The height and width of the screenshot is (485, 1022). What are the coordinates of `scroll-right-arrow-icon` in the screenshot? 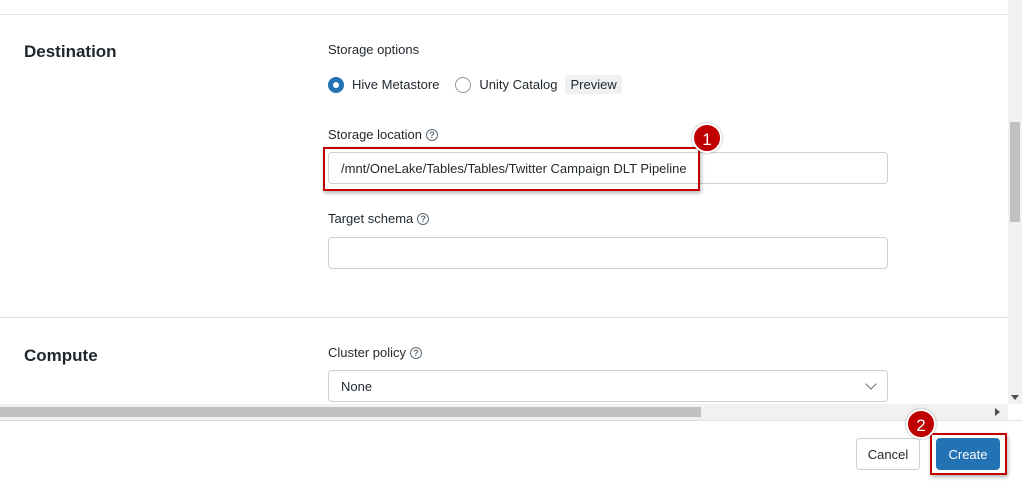 It's located at (997, 412).